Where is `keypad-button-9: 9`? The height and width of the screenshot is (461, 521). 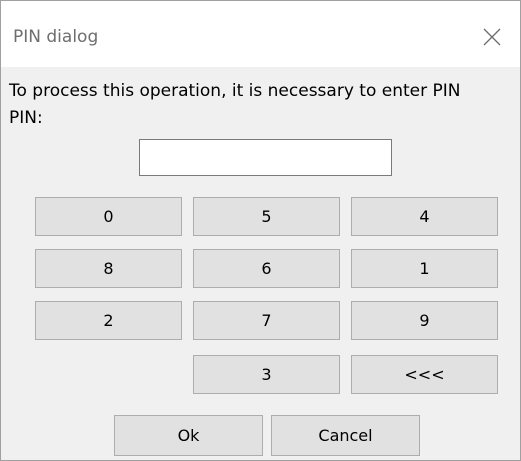 keypad-button-9: 9 is located at coordinates (424, 320).